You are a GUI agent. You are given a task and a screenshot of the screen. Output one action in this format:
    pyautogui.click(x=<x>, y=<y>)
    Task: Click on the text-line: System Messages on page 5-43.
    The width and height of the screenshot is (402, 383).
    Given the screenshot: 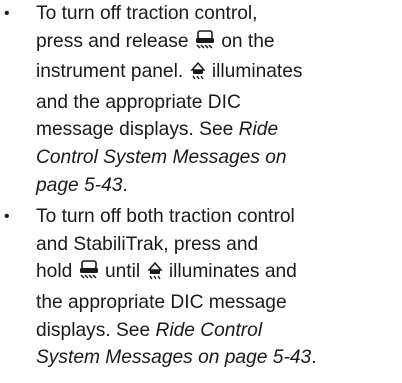 What is the action you would take?
    pyautogui.click(x=176, y=358)
    